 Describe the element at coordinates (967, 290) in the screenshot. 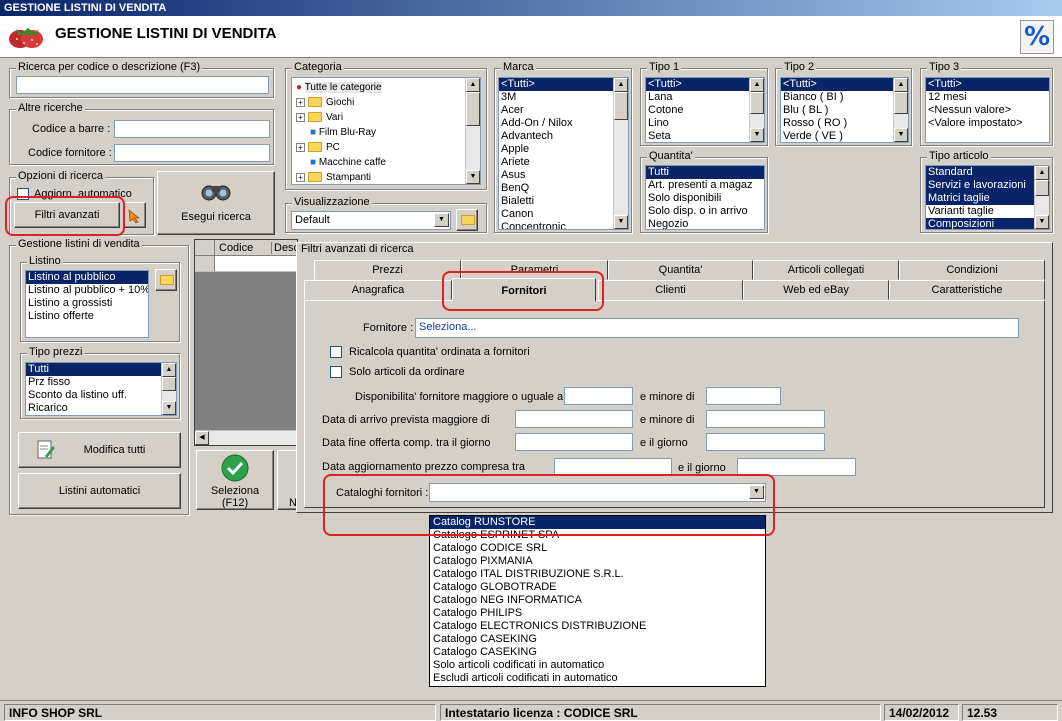

I see `tab-caratteristiche: Caratteristiche` at that location.